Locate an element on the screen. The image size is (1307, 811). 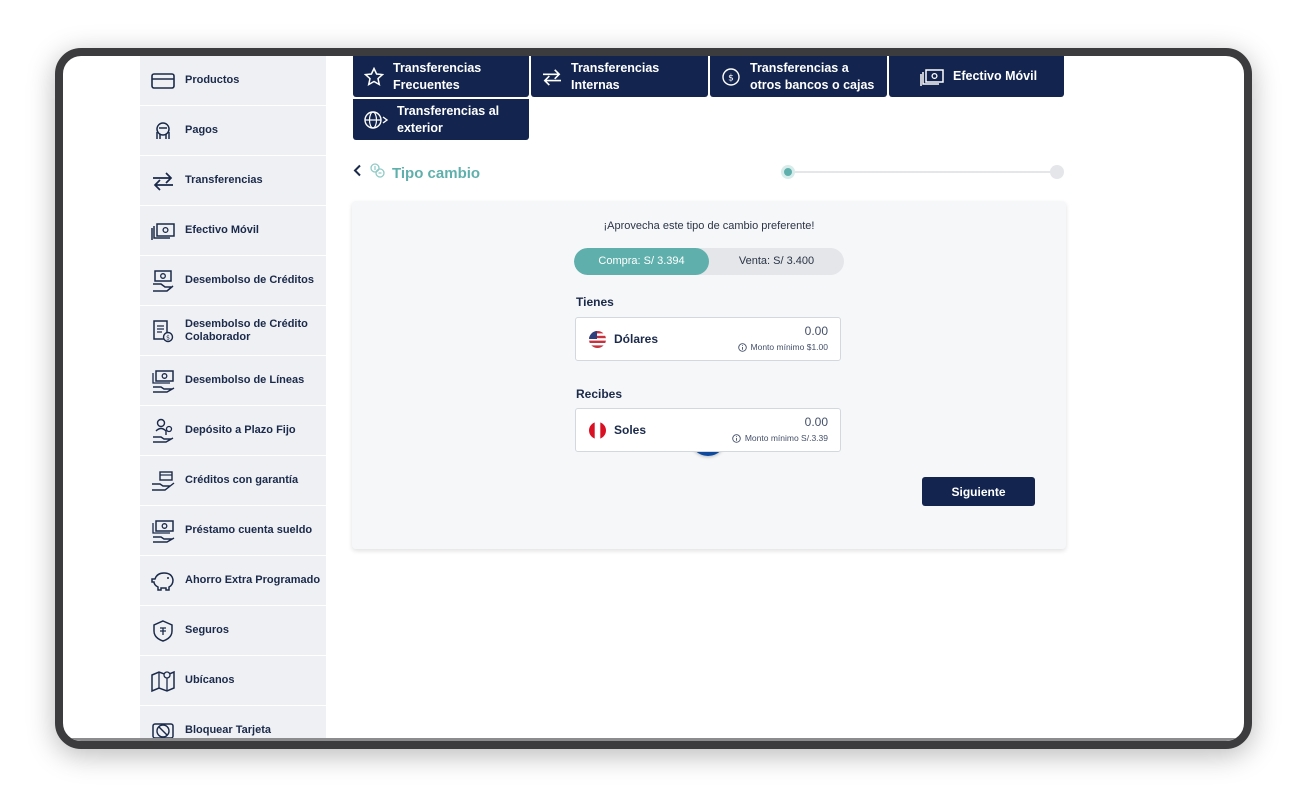
from-minimum-text: Monto mínimo $1.00 is located at coordinates (789, 347).